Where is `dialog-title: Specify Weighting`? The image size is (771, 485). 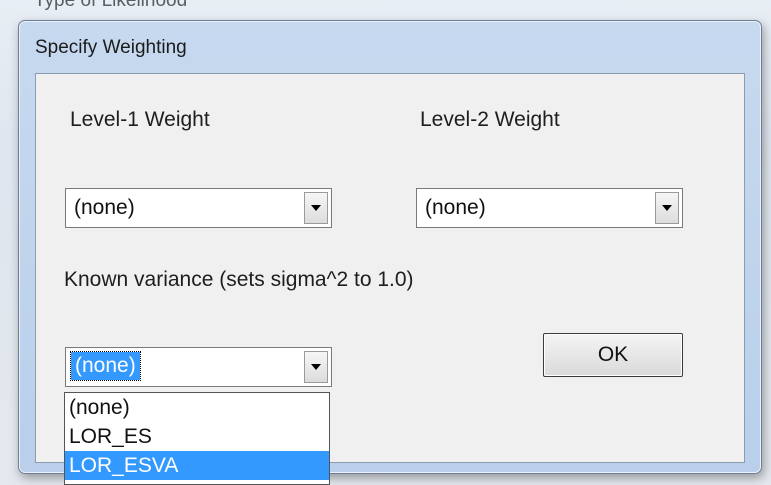
dialog-title: Specify Weighting is located at coordinates (111, 47).